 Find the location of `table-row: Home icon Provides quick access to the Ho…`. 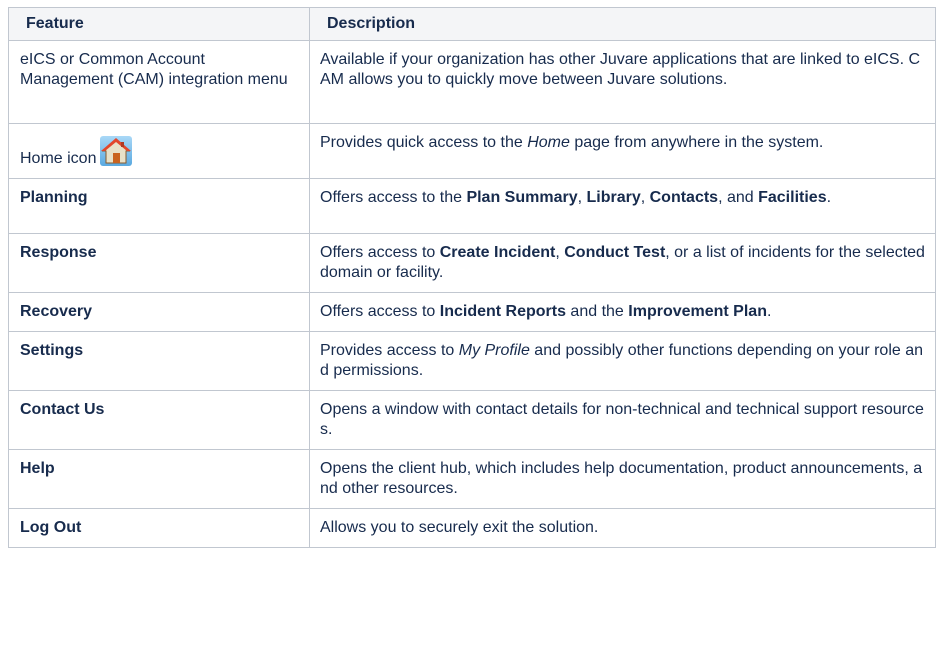

table-row: Home icon Provides quick access to the Ho… is located at coordinates (472, 151).